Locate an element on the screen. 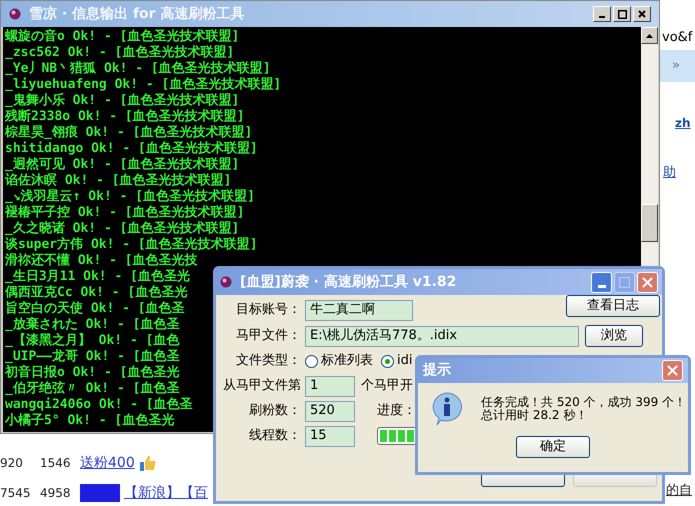  console-line: shitidango Ok! - [血色圣光技术联盟] is located at coordinates (131, 149).